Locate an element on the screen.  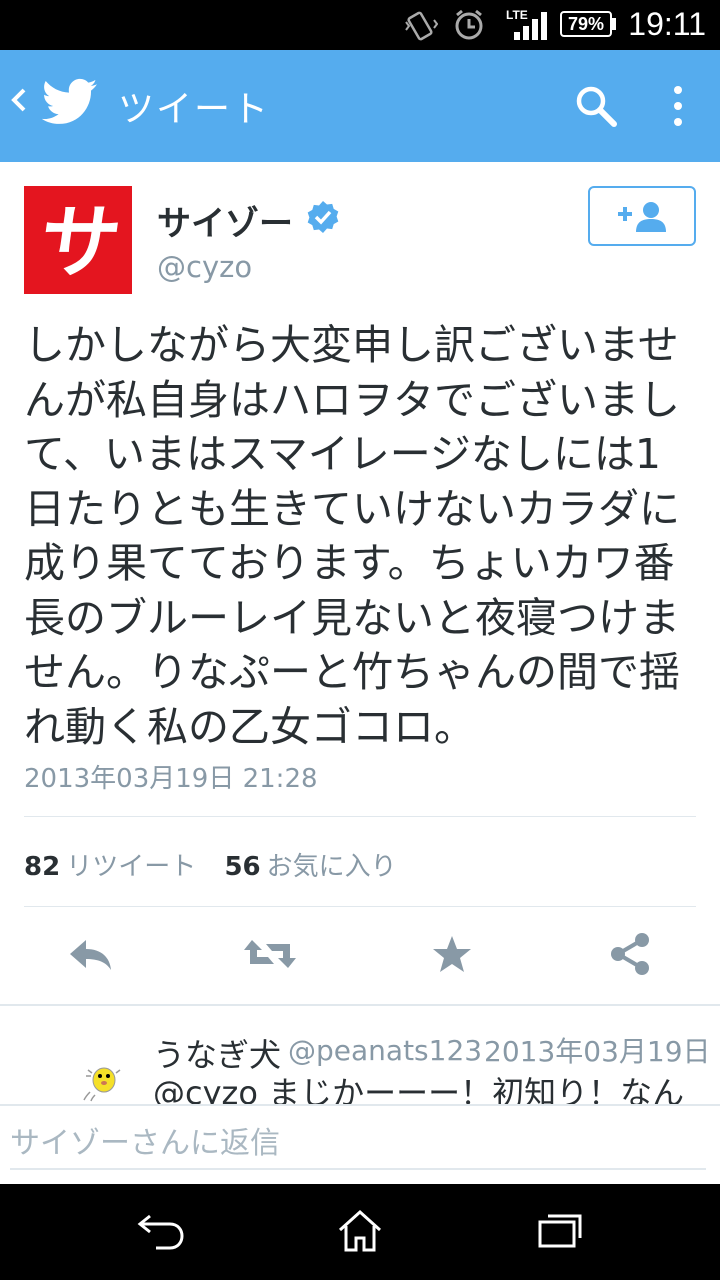
avatar: サ is located at coordinates (78, 240).